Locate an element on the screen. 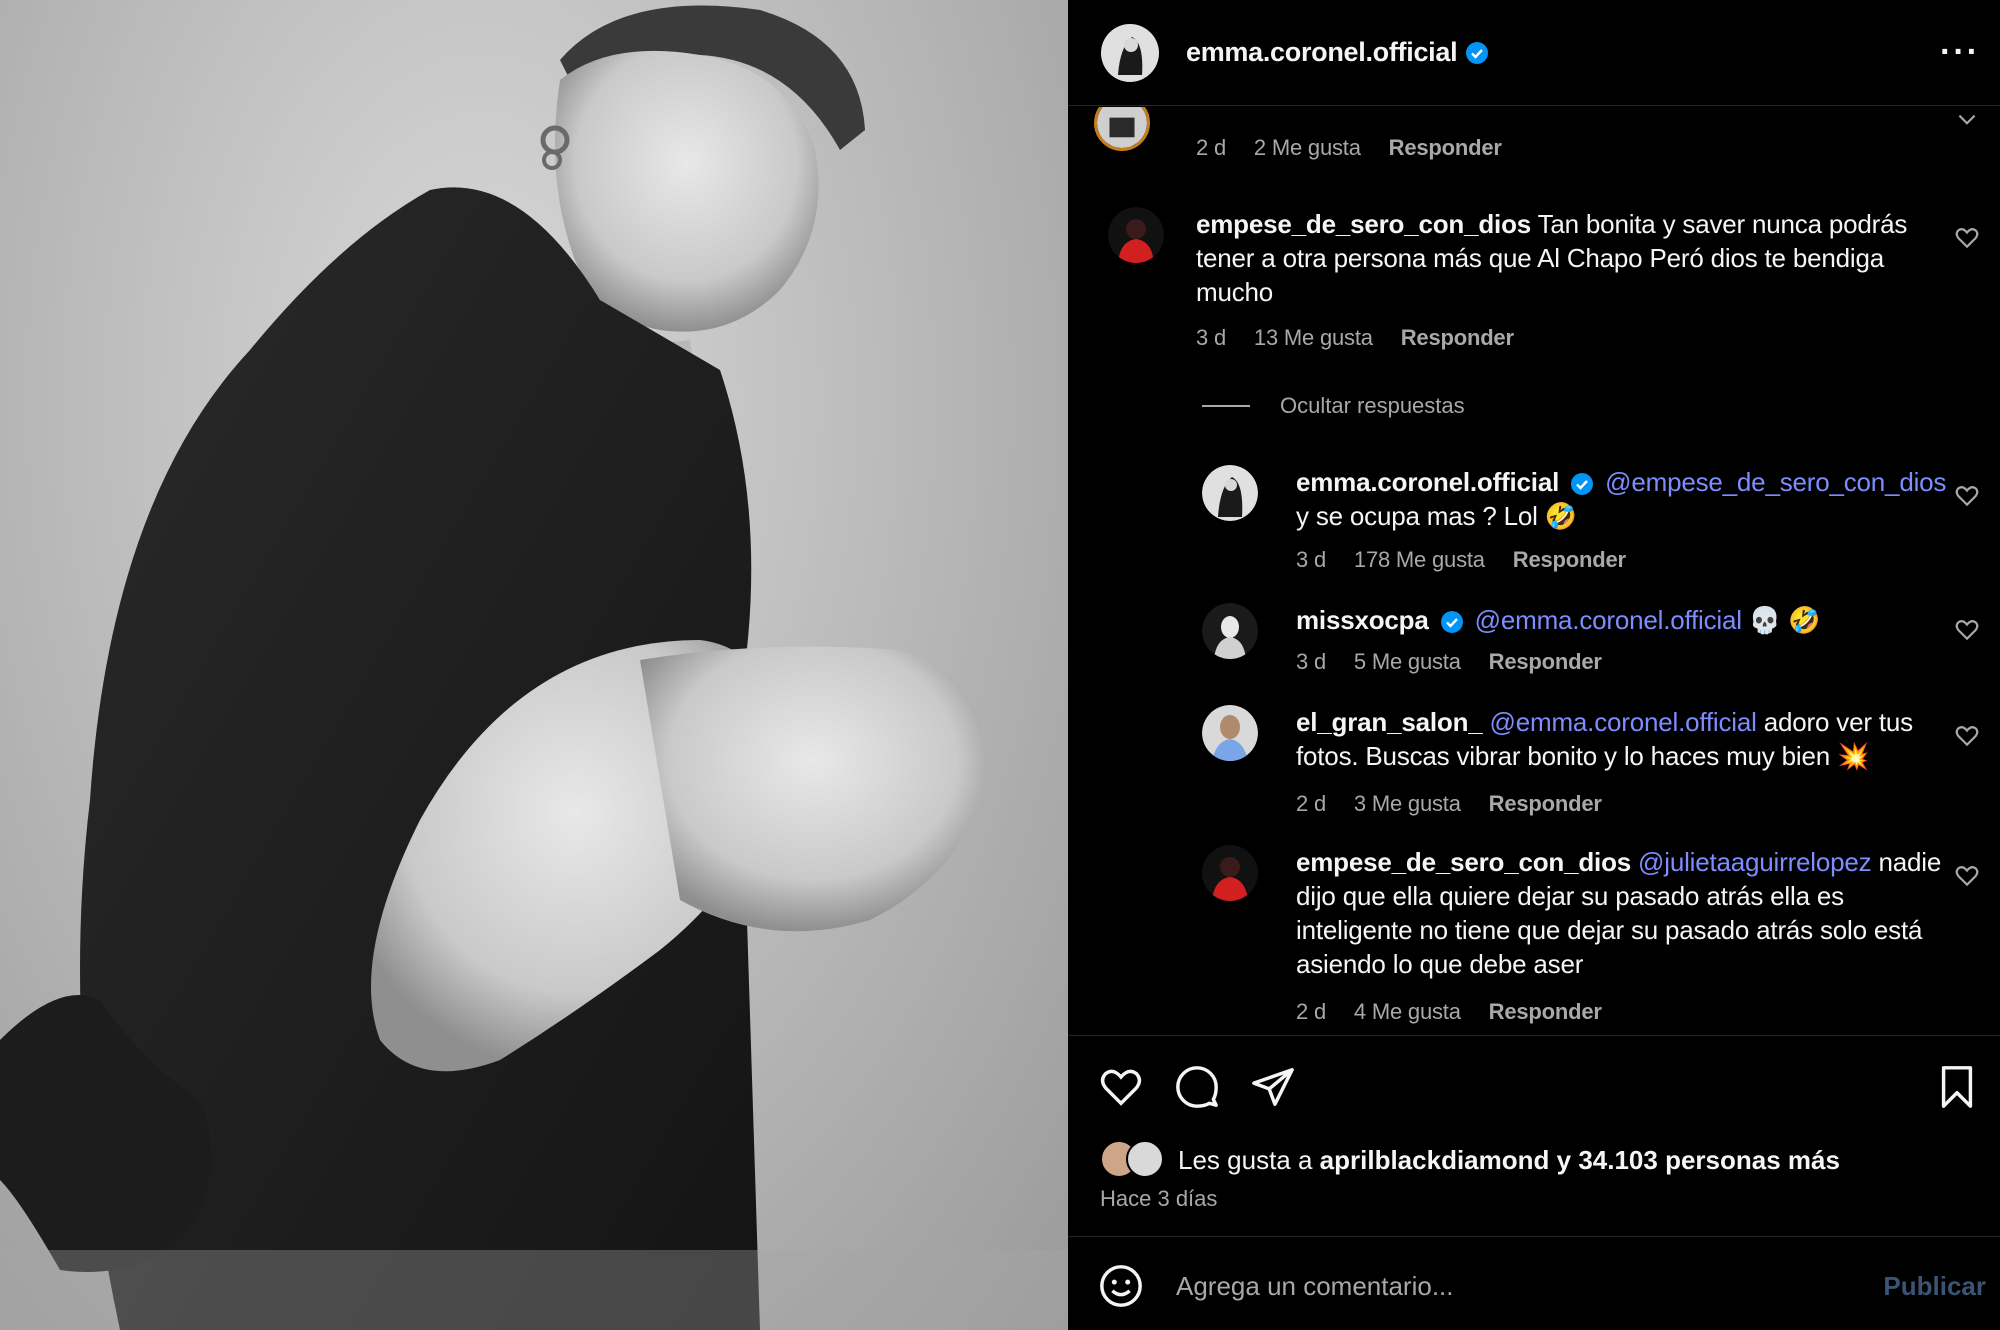 The height and width of the screenshot is (1330, 2000). comment-composer: Publicar is located at coordinates (1534, 1283).